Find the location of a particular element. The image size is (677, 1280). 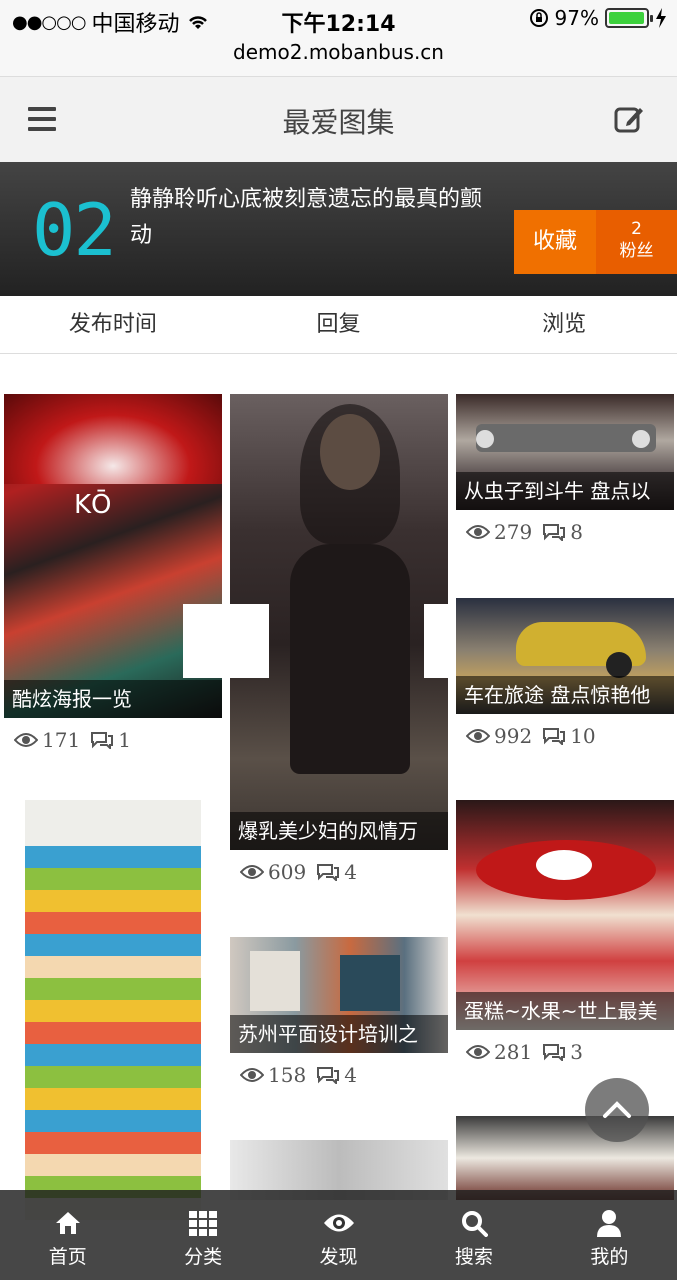

gallery-card: 从虫子到斗牛 盘点以 279 8 is located at coordinates (565, 474).